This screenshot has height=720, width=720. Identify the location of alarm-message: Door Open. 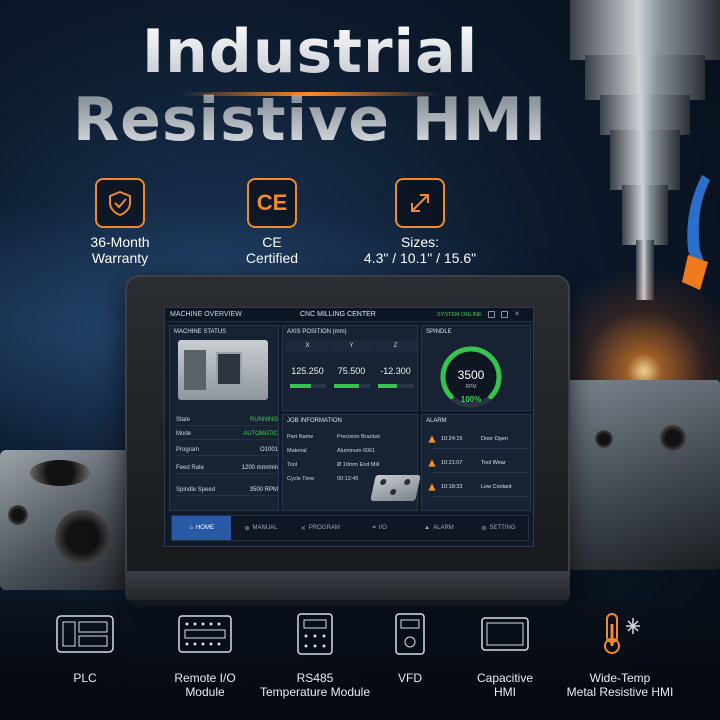
(494, 438).